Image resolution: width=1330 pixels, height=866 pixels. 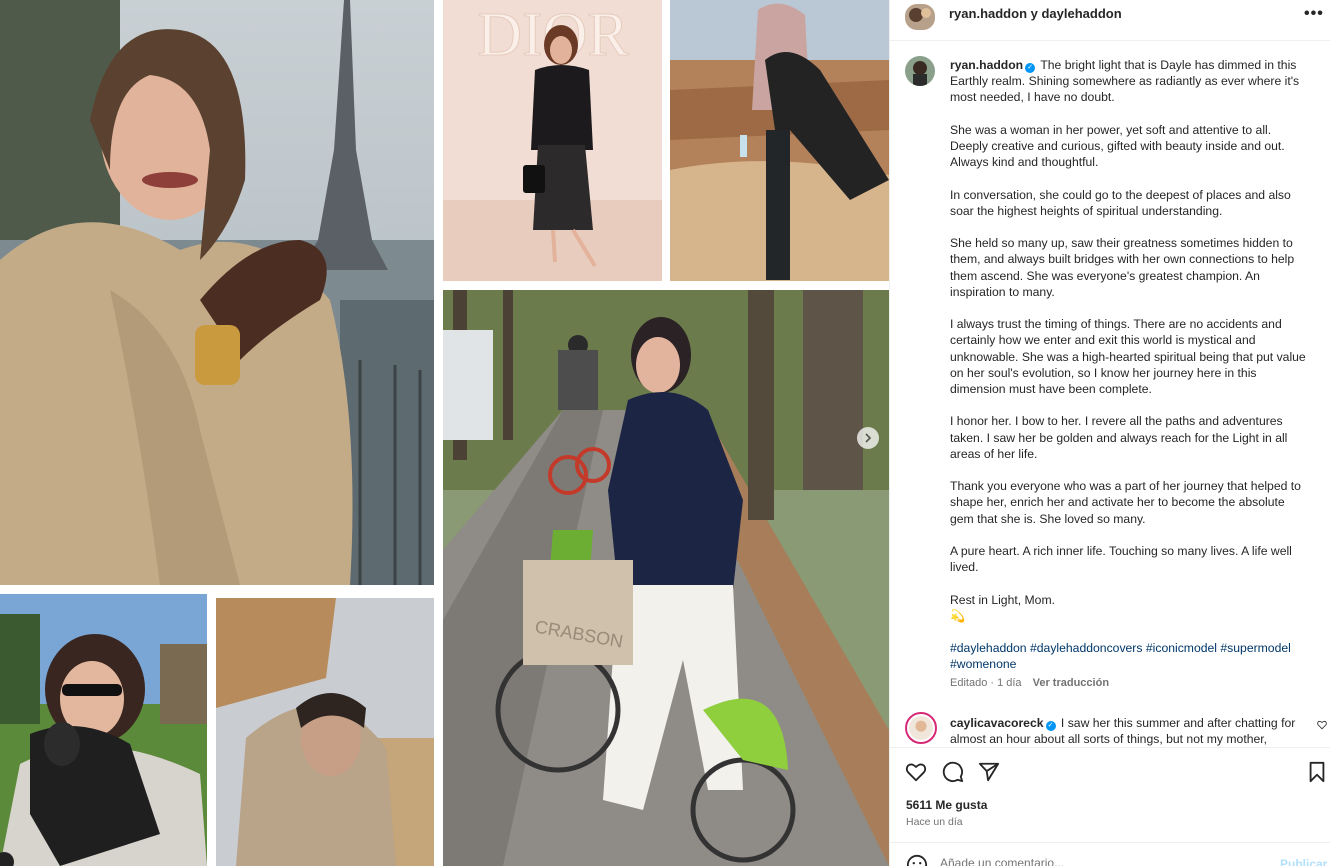 What do you see at coordinates (1090, 861) in the screenshot?
I see `add-comment-input` at bounding box center [1090, 861].